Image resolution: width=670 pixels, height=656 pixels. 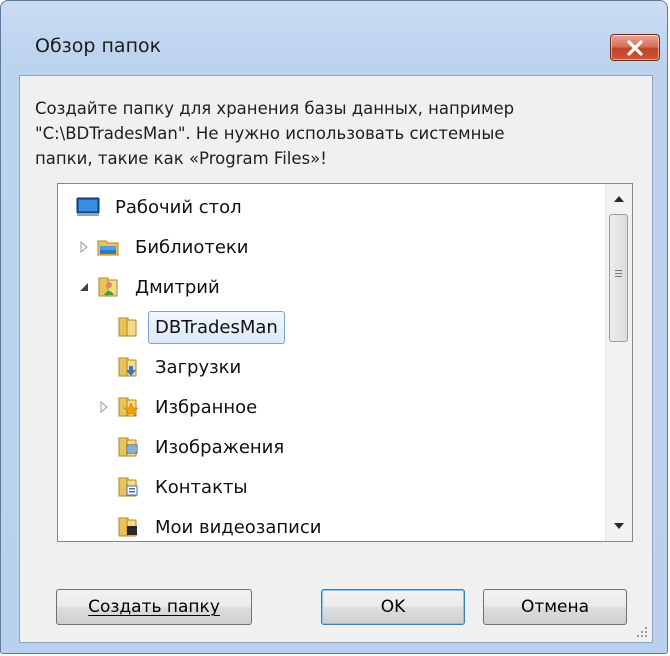 I want to click on tree-item-label: Изображения, so click(x=220, y=447).